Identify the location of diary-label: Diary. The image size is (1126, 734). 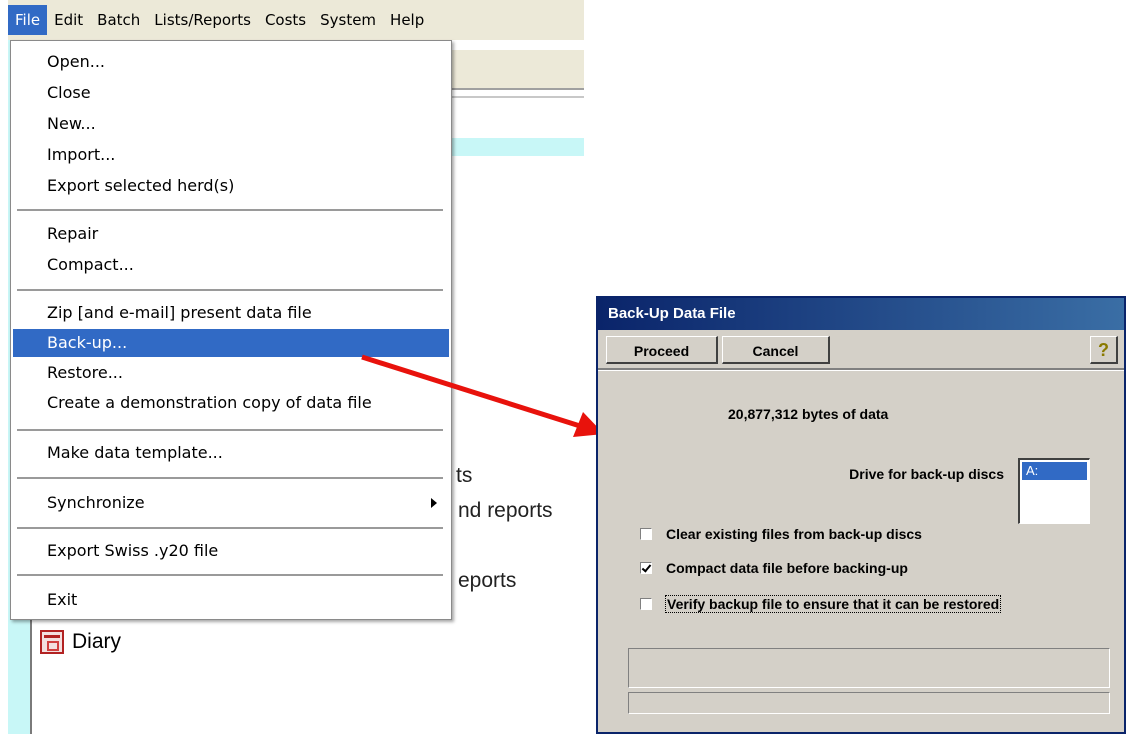
(97, 641).